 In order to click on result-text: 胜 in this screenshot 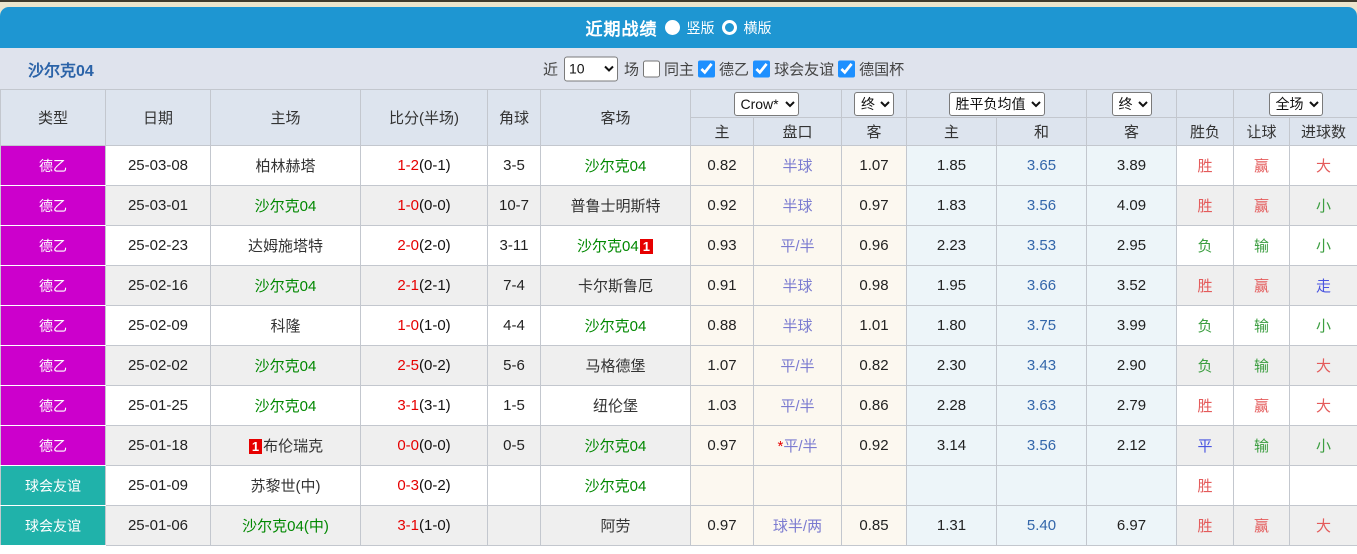, I will do `click(1205, 166)`.